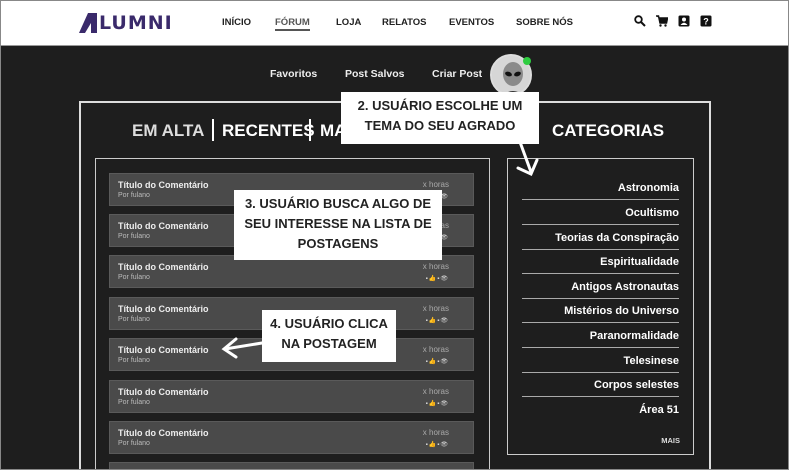  I want to click on annotation-step4: 4. USUÁRIO CLICA NA POSTAGEM, so click(329, 336).